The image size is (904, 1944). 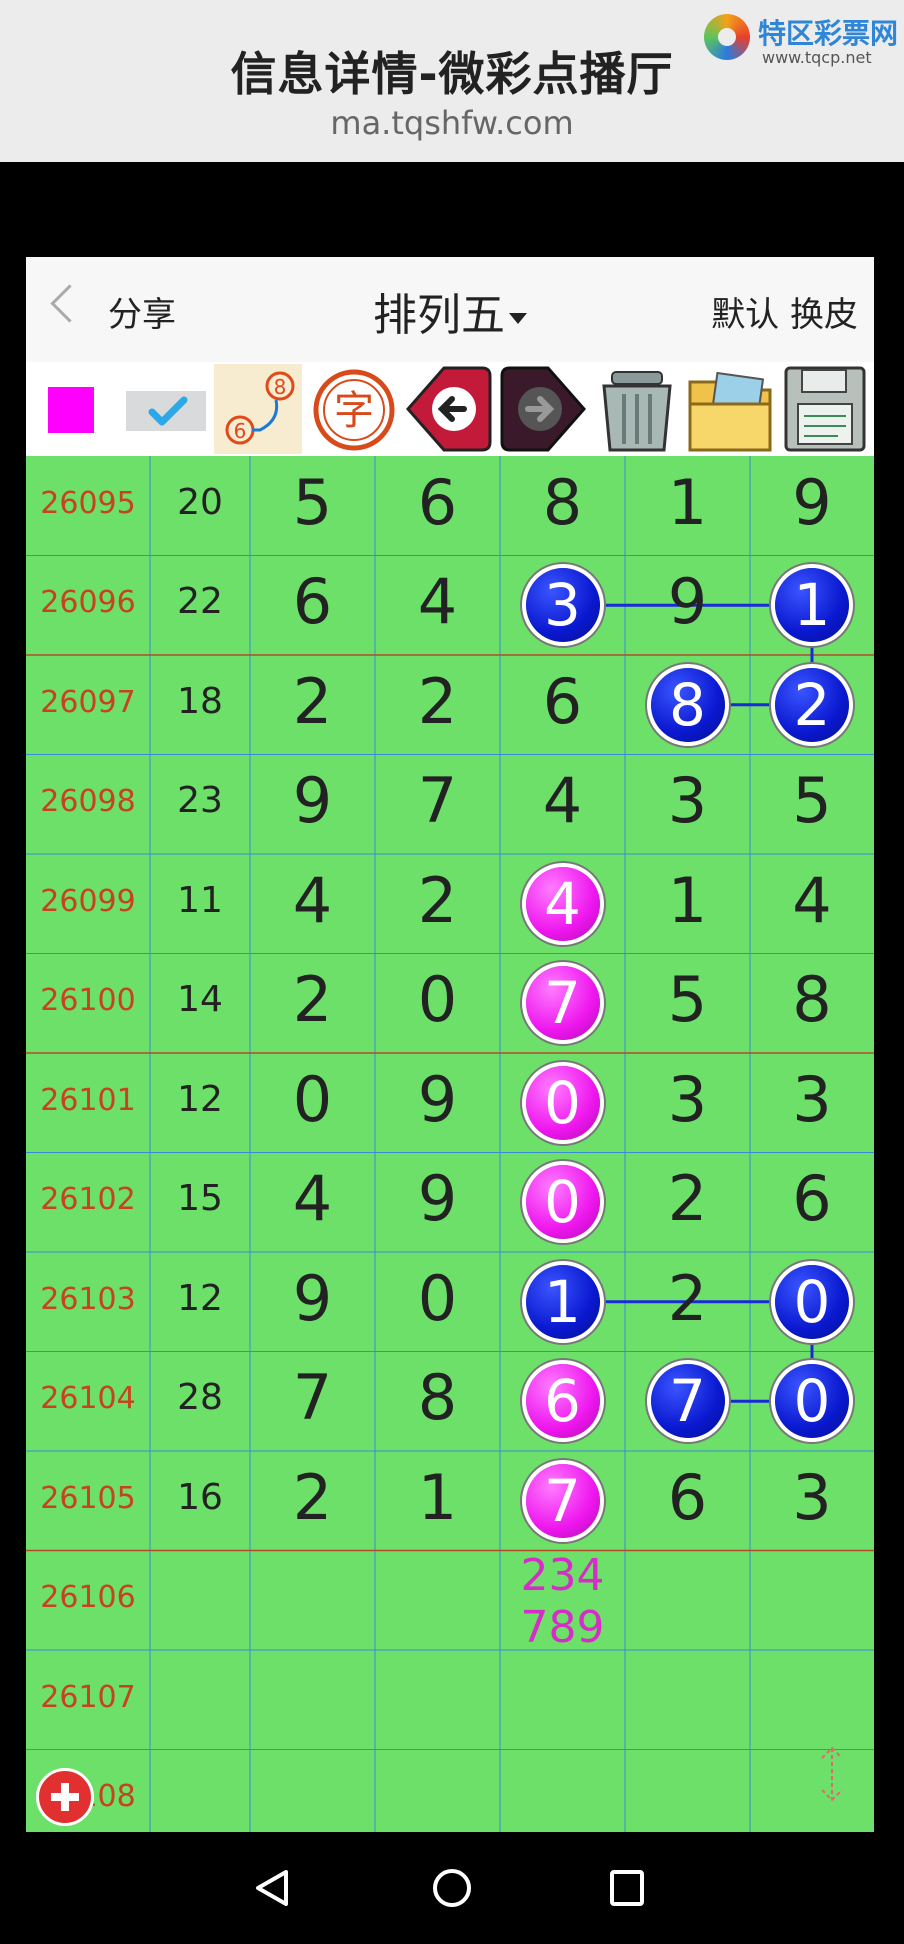 I want to click on scroll-arrows-icon, so click(x=832, y=1774).